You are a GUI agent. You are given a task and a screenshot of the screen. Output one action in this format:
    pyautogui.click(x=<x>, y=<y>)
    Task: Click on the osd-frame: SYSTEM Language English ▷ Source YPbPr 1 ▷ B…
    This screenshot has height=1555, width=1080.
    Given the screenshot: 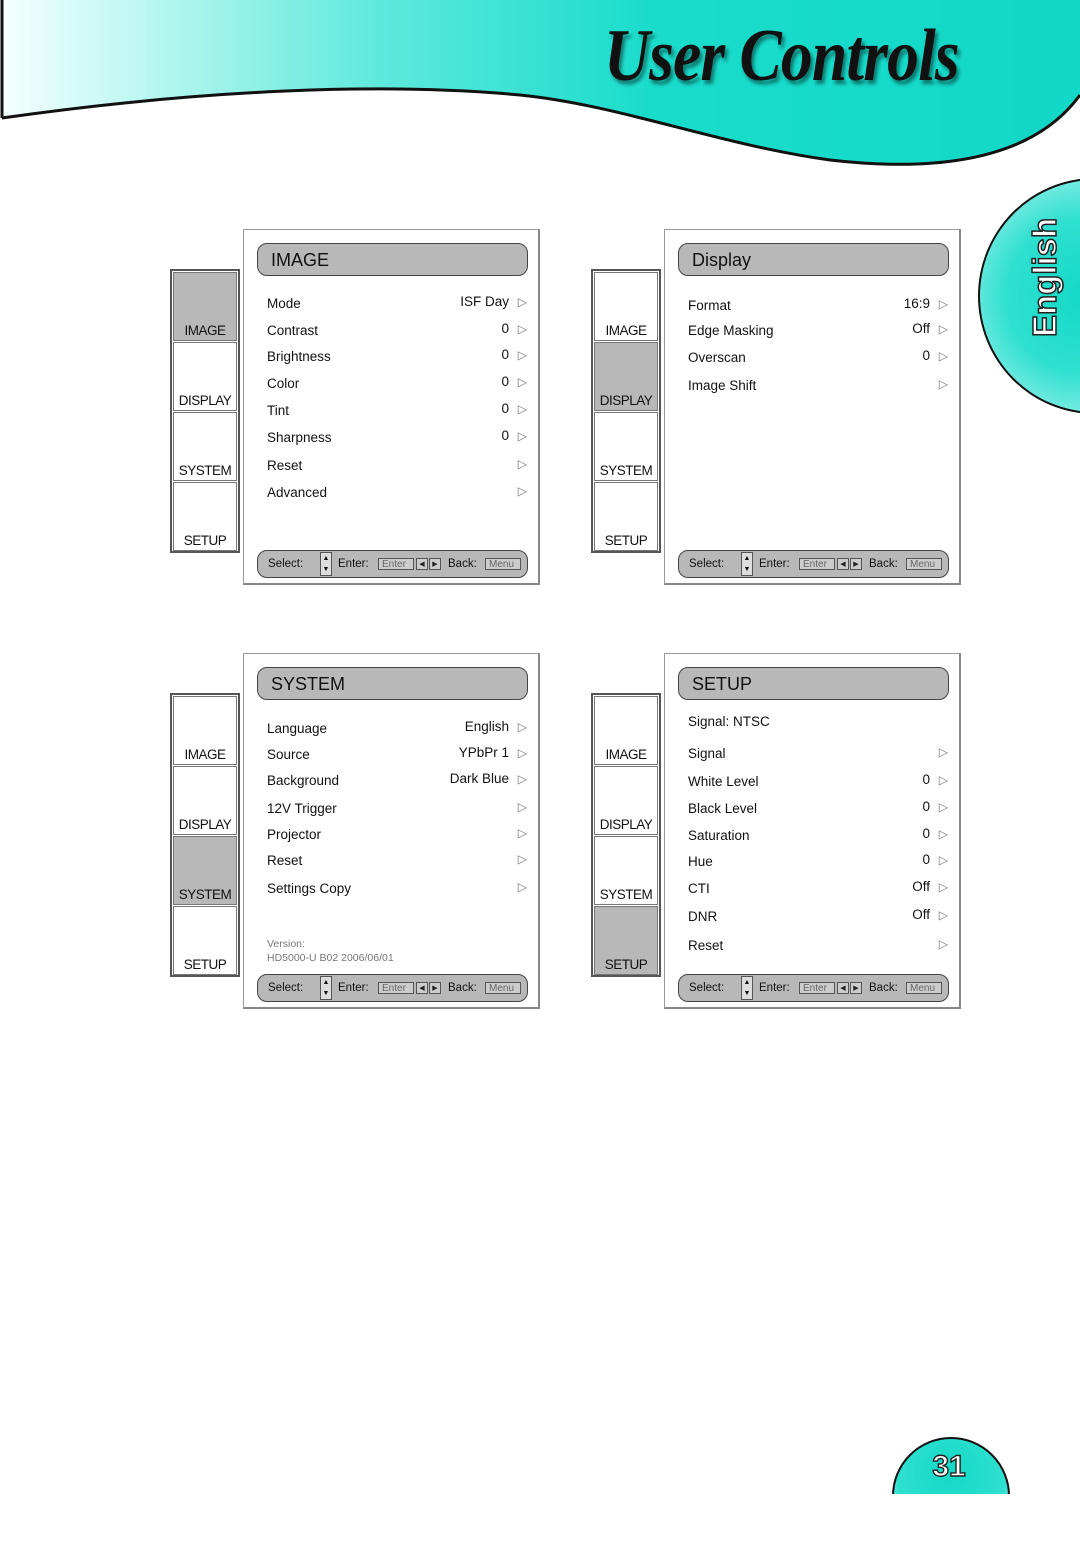 What is the action you would take?
    pyautogui.click(x=391, y=831)
    